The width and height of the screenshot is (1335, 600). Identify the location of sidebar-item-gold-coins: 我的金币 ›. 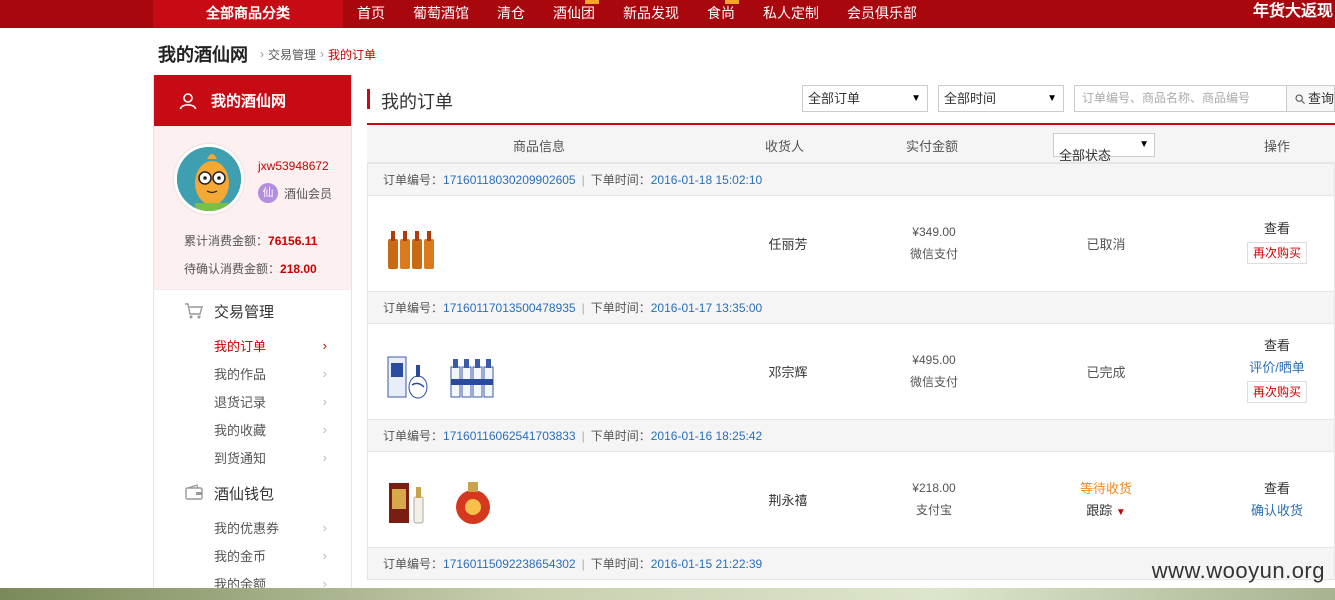
(252, 555).